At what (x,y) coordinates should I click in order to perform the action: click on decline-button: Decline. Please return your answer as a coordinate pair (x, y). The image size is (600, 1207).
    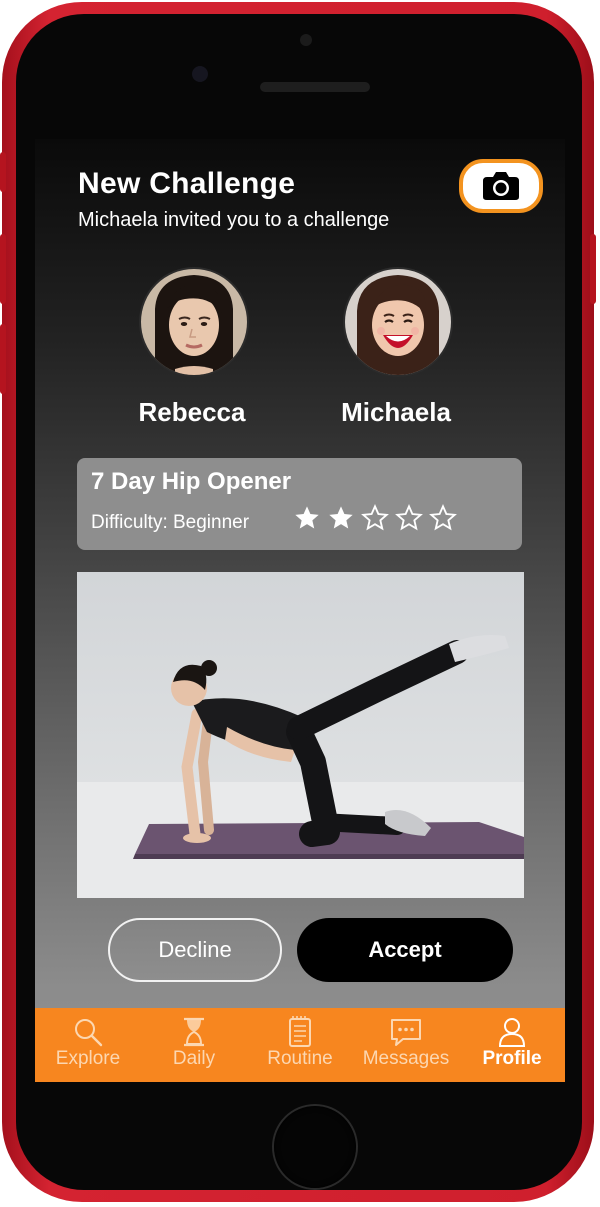
    Looking at the image, I should click on (195, 950).